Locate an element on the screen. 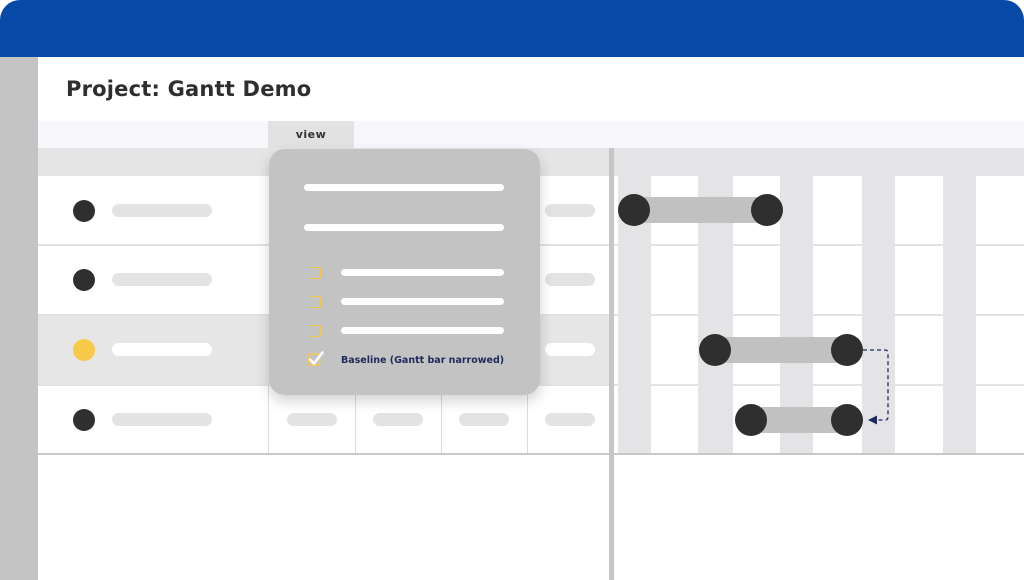  tab-view: view is located at coordinates (311, 134).